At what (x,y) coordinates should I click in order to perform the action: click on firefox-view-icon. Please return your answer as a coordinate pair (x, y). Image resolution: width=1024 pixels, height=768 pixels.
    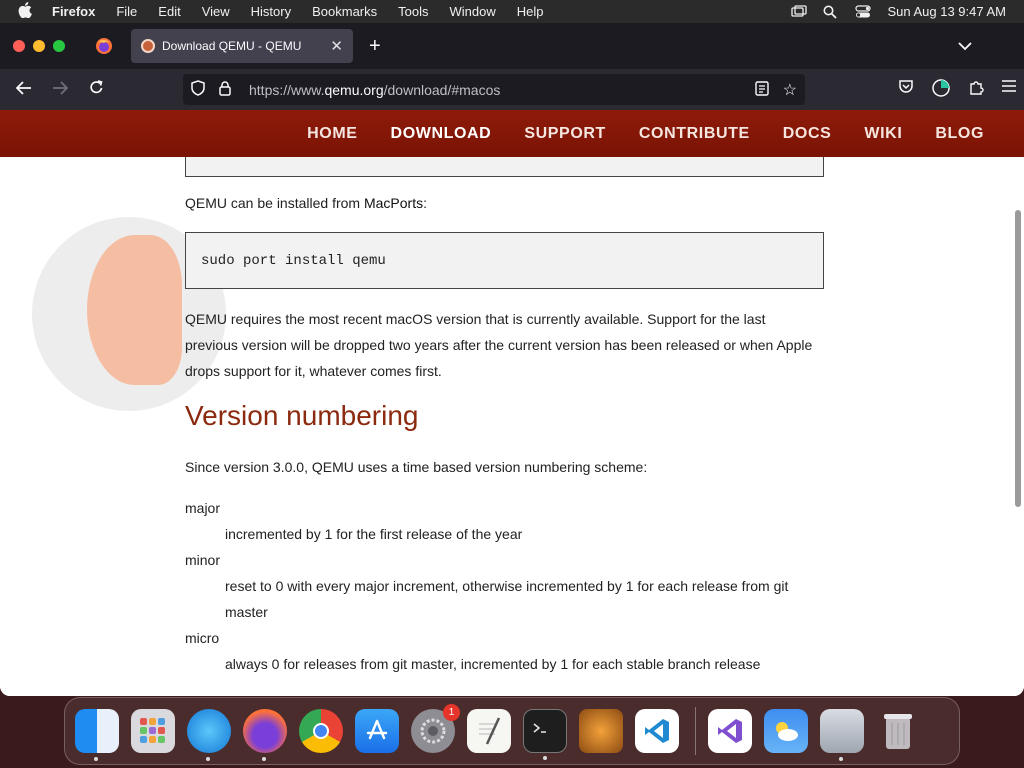
    Looking at the image, I should click on (104, 46).